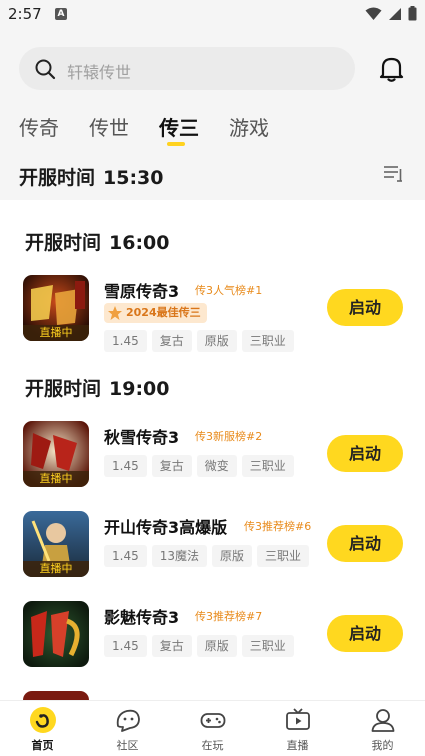 The width and height of the screenshot is (425, 756). Describe the element at coordinates (382, 745) in the screenshot. I see `nav-label-profile: 我的` at that location.